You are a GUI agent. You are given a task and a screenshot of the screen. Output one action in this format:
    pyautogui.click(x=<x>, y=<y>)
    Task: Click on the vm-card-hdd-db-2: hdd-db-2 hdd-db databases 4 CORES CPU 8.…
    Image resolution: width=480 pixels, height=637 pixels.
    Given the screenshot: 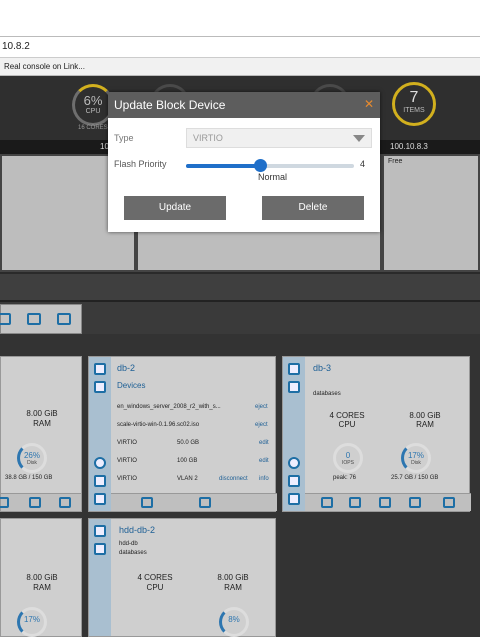 What is the action you would take?
    pyautogui.click(x=182, y=577)
    